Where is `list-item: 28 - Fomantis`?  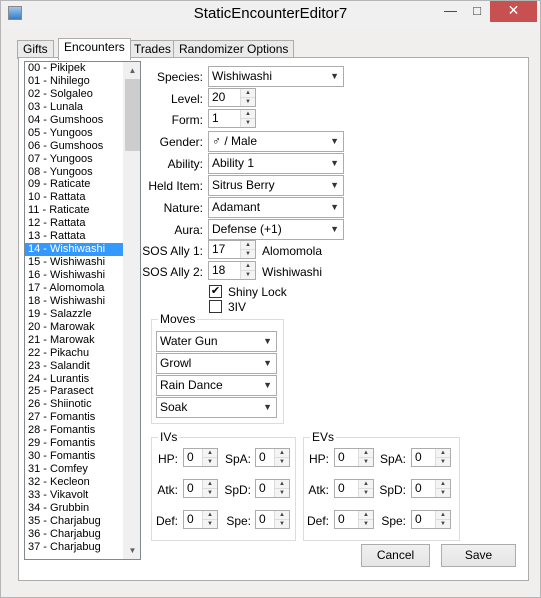 list-item: 28 - Fomantis is located at coordinates (74, 430).